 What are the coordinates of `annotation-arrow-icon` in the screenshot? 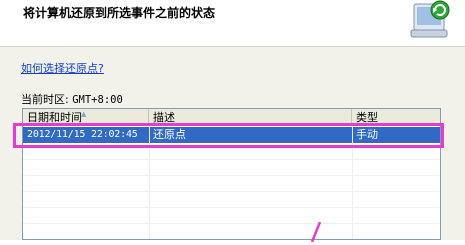 It's located at (314, 232).